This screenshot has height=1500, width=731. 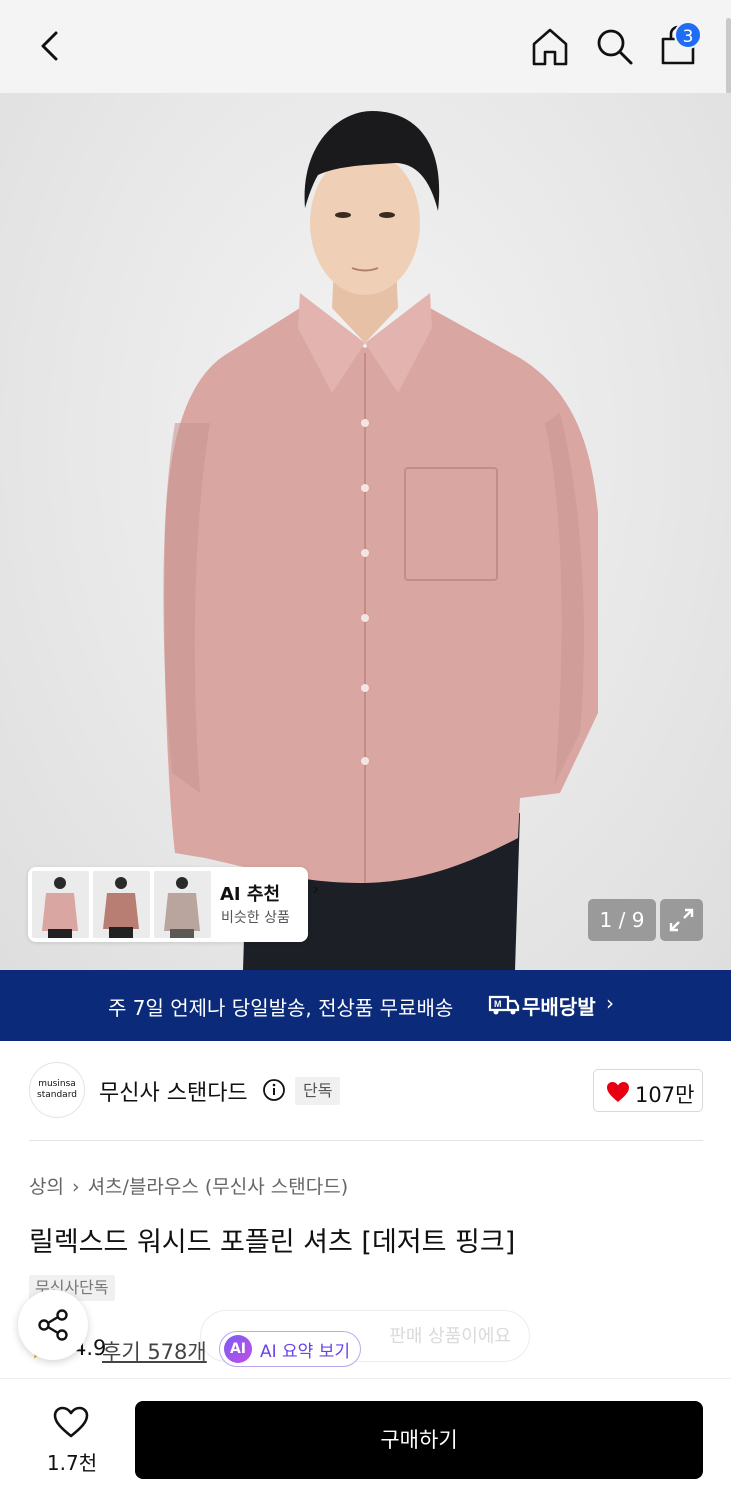 I want to click on ai-icon: AI, so click(x=238, y=1349).